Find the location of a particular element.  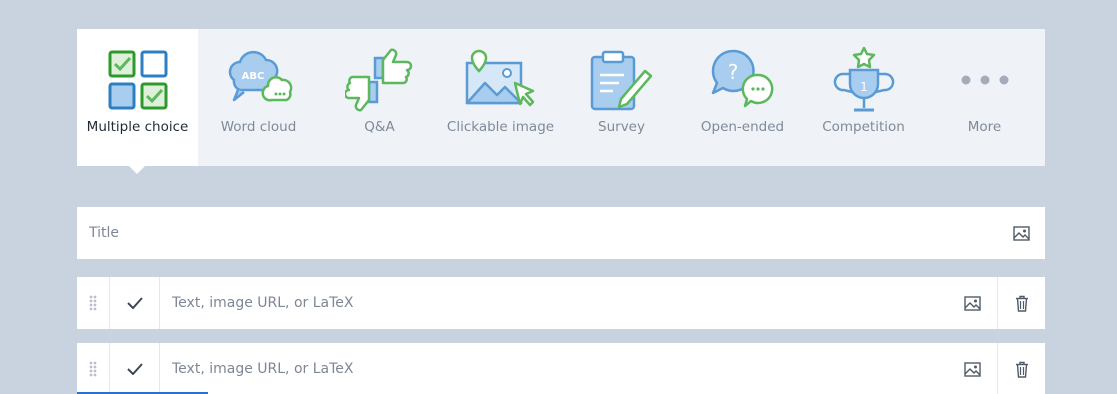

type-survey: Survey is located at coordinates (621, 97).